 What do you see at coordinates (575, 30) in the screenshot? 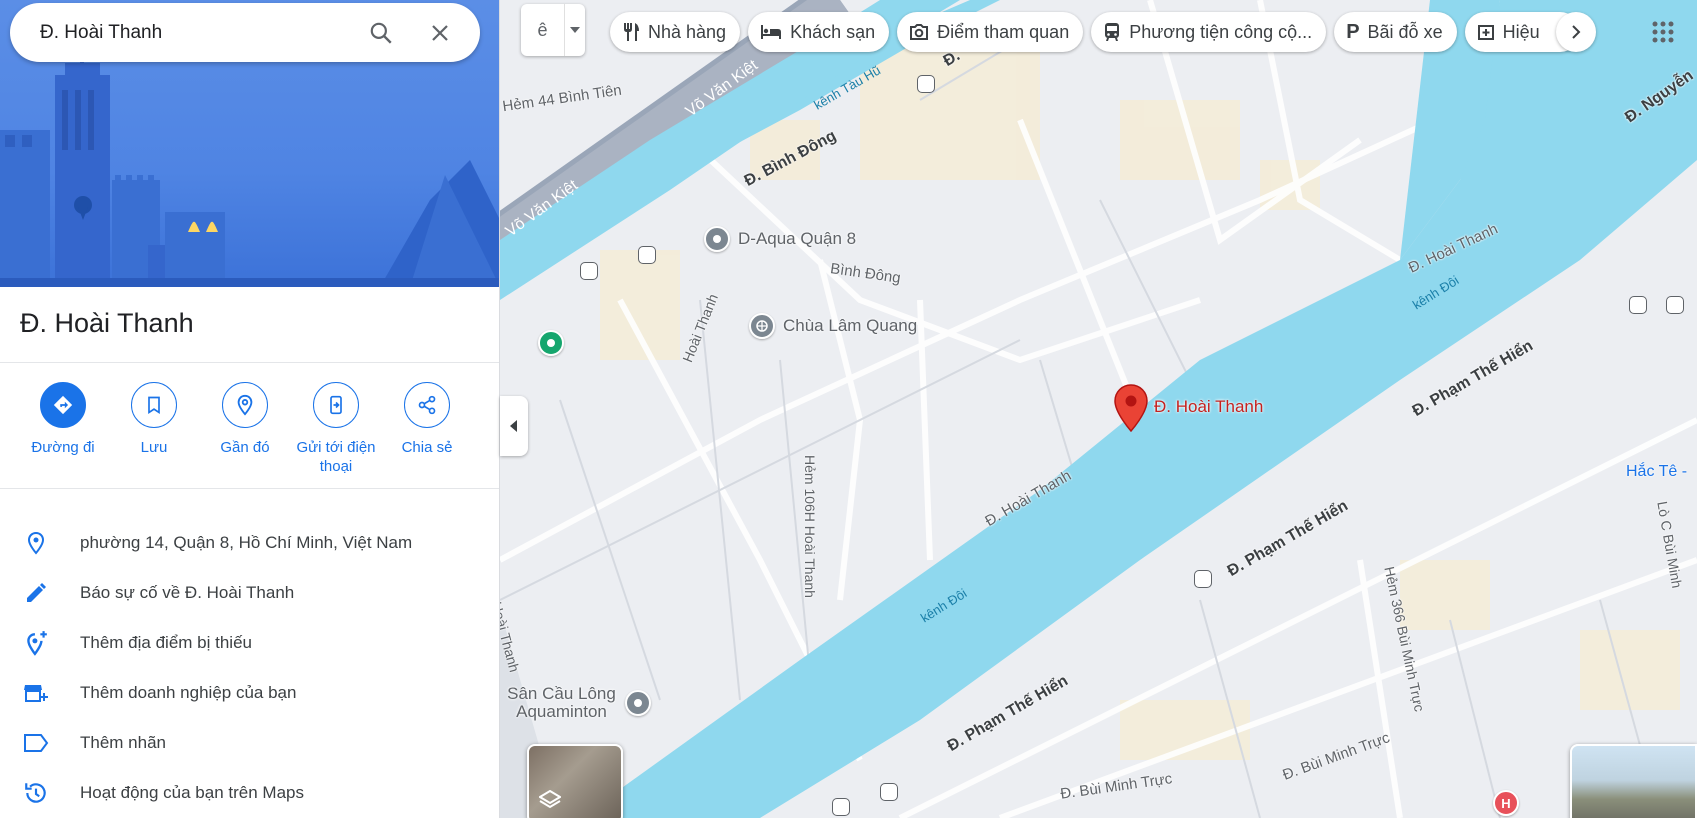
I see `chevron-down-icon` at bounding box center [575, 30].